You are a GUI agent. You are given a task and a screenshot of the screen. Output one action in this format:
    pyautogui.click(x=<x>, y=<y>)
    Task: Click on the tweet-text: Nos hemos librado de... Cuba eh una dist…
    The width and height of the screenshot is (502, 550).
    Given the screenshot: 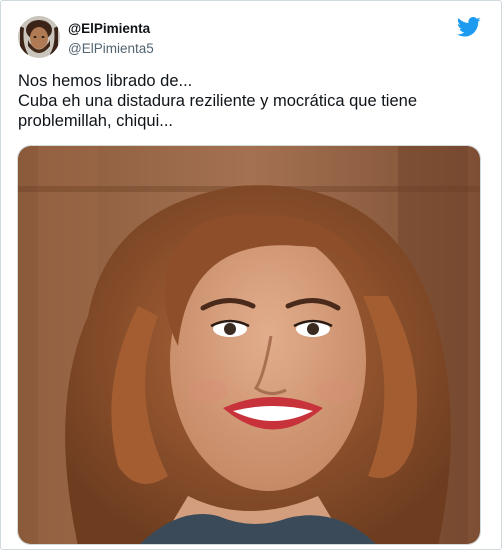 What is the action you would take?
    pyautogui.click(x=254, y=101)
    